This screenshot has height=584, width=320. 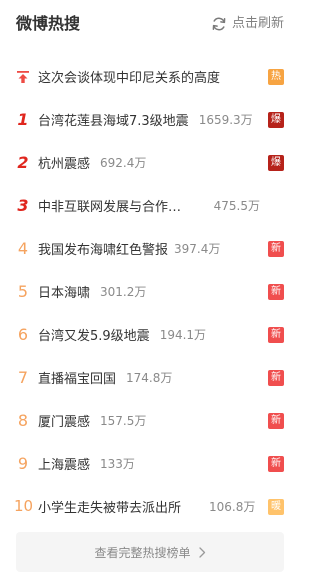 I want to click on list-item: 3 中非互联网发展与合作论坛 475.5万, so click(x=150, y=205).